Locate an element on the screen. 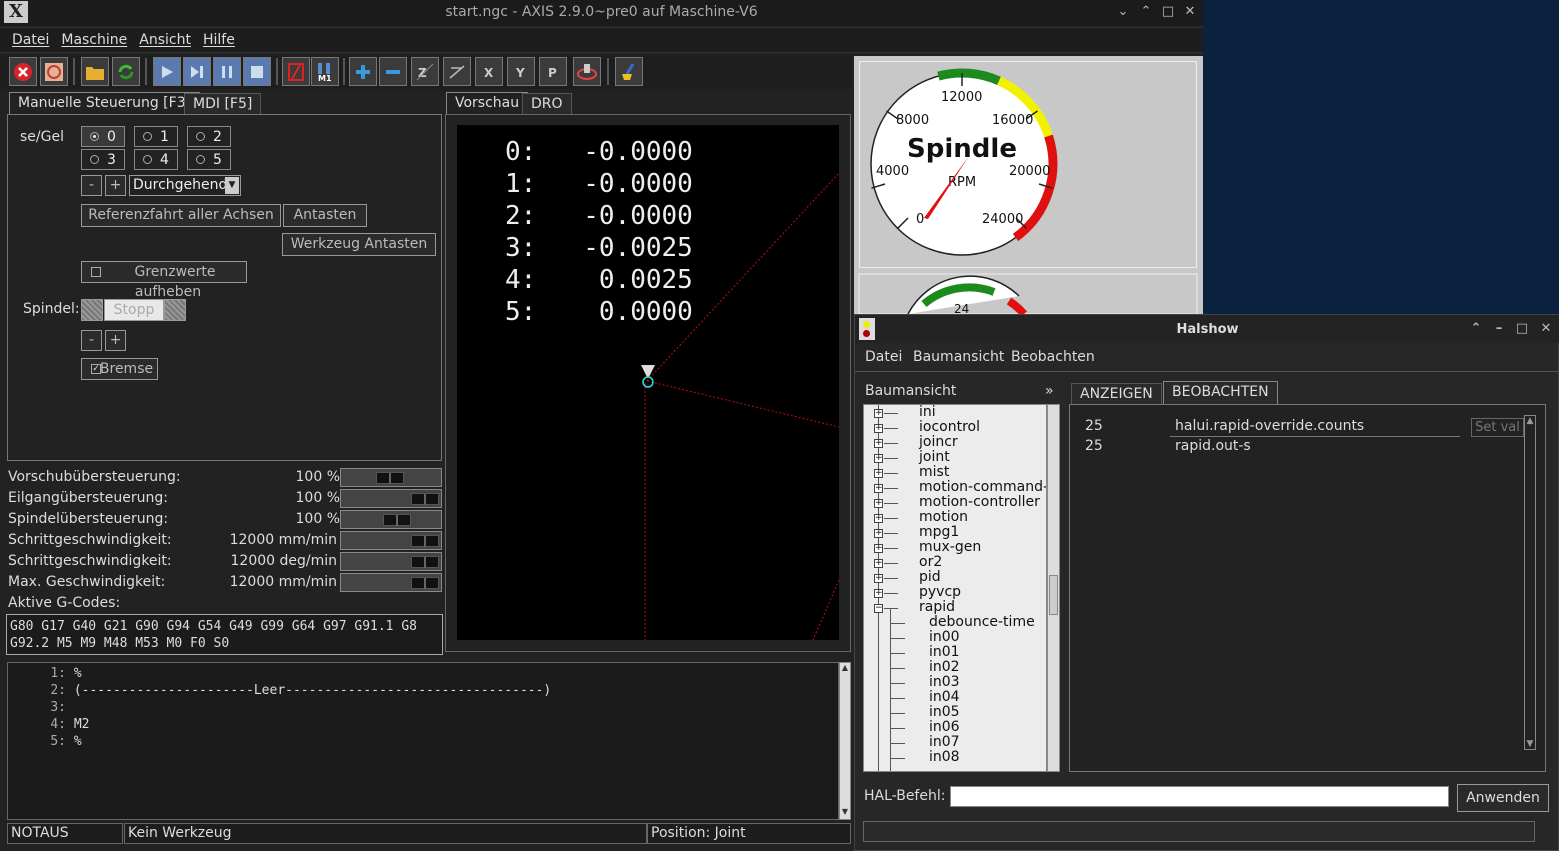 The image size is (1559, 851). spindle-override-slider is located at coordinates (391, 519).